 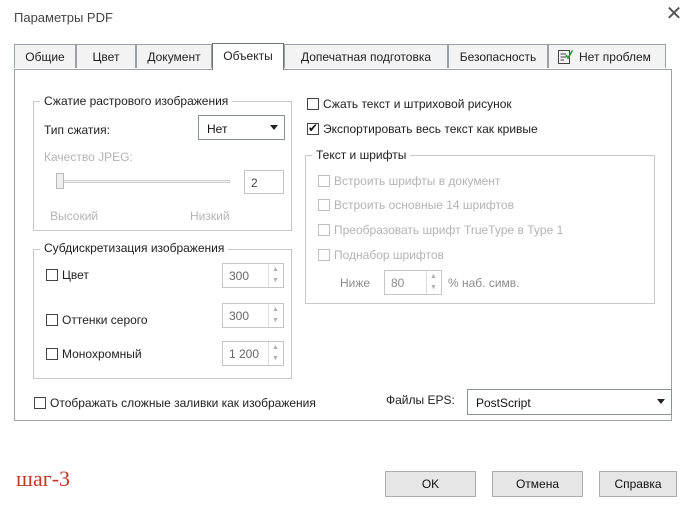 I want to click on subsample-gray-label: Оттенки серого, so click(x=105, y=320).